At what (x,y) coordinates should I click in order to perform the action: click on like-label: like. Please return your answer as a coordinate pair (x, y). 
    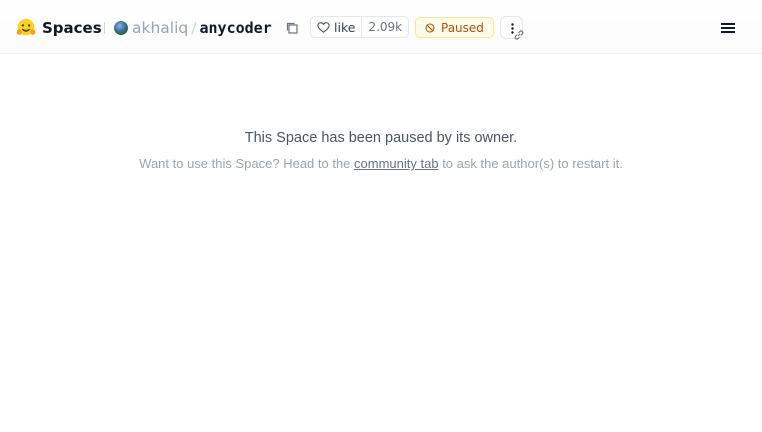
    Looking at the image, I should click on (345, 27).